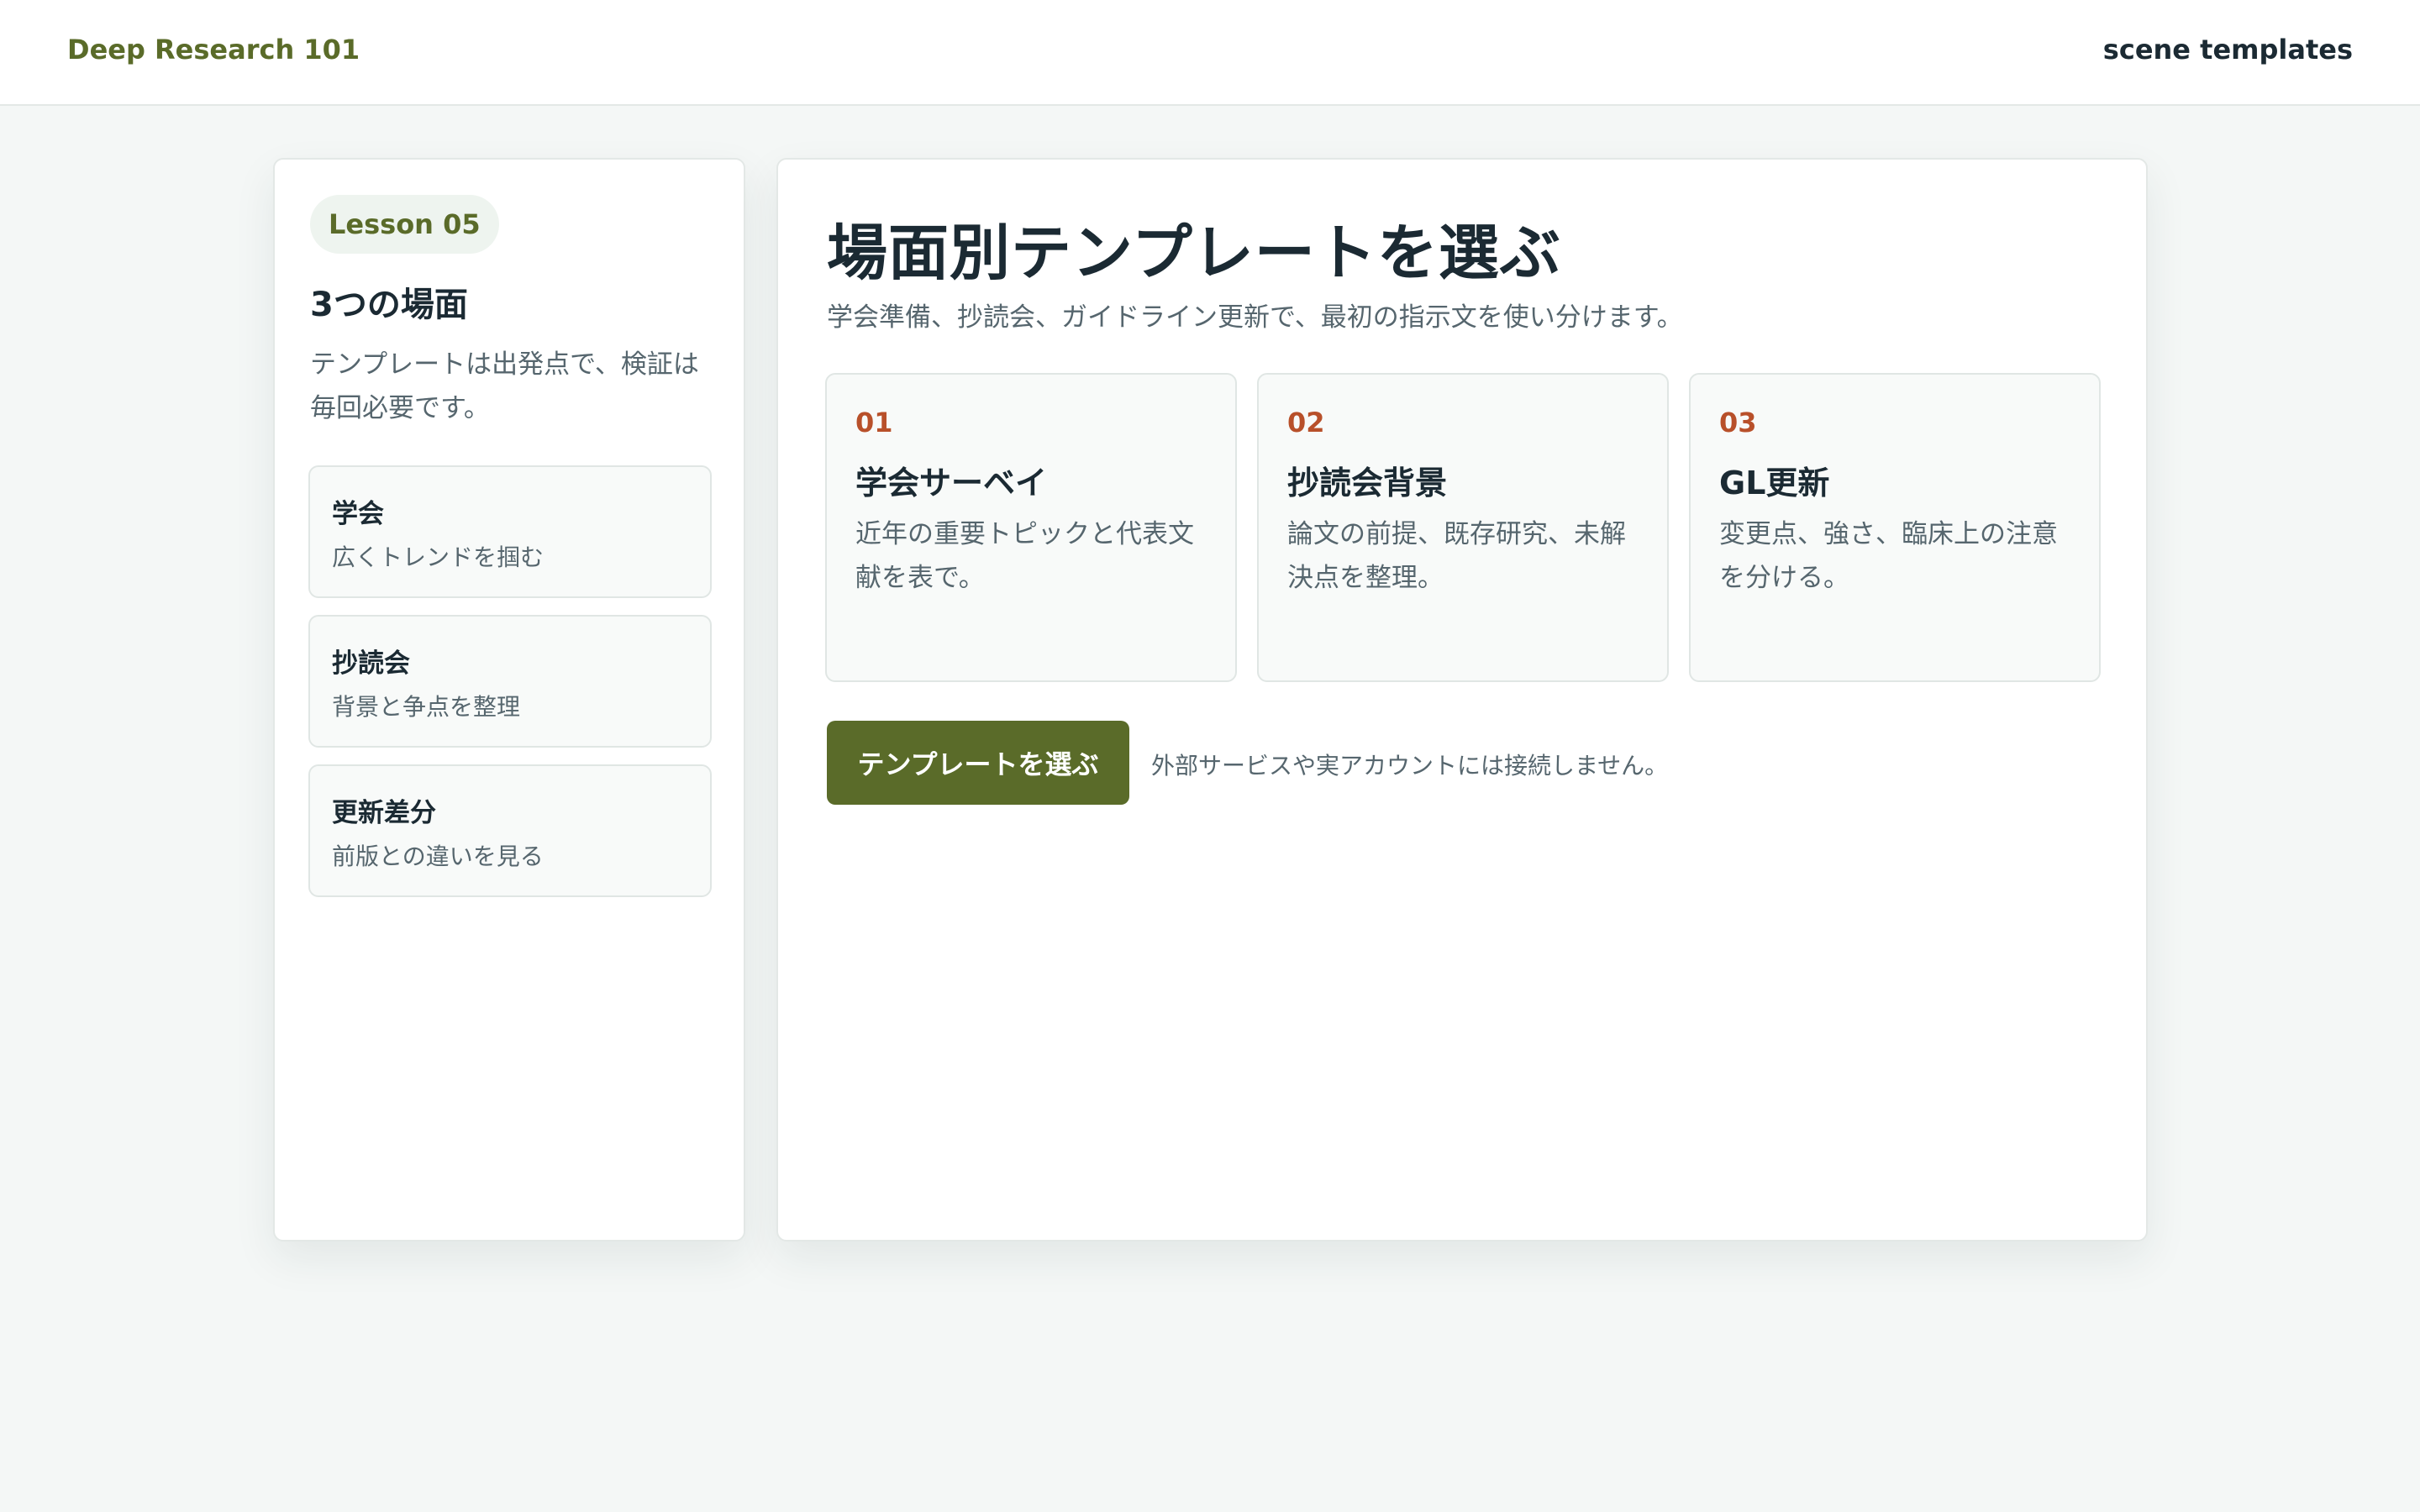  Describe the element at coordinates (1024, 556) in the screenshot. I see `card-description: 近年の重要トピックと代表文献を表で。` at that location.